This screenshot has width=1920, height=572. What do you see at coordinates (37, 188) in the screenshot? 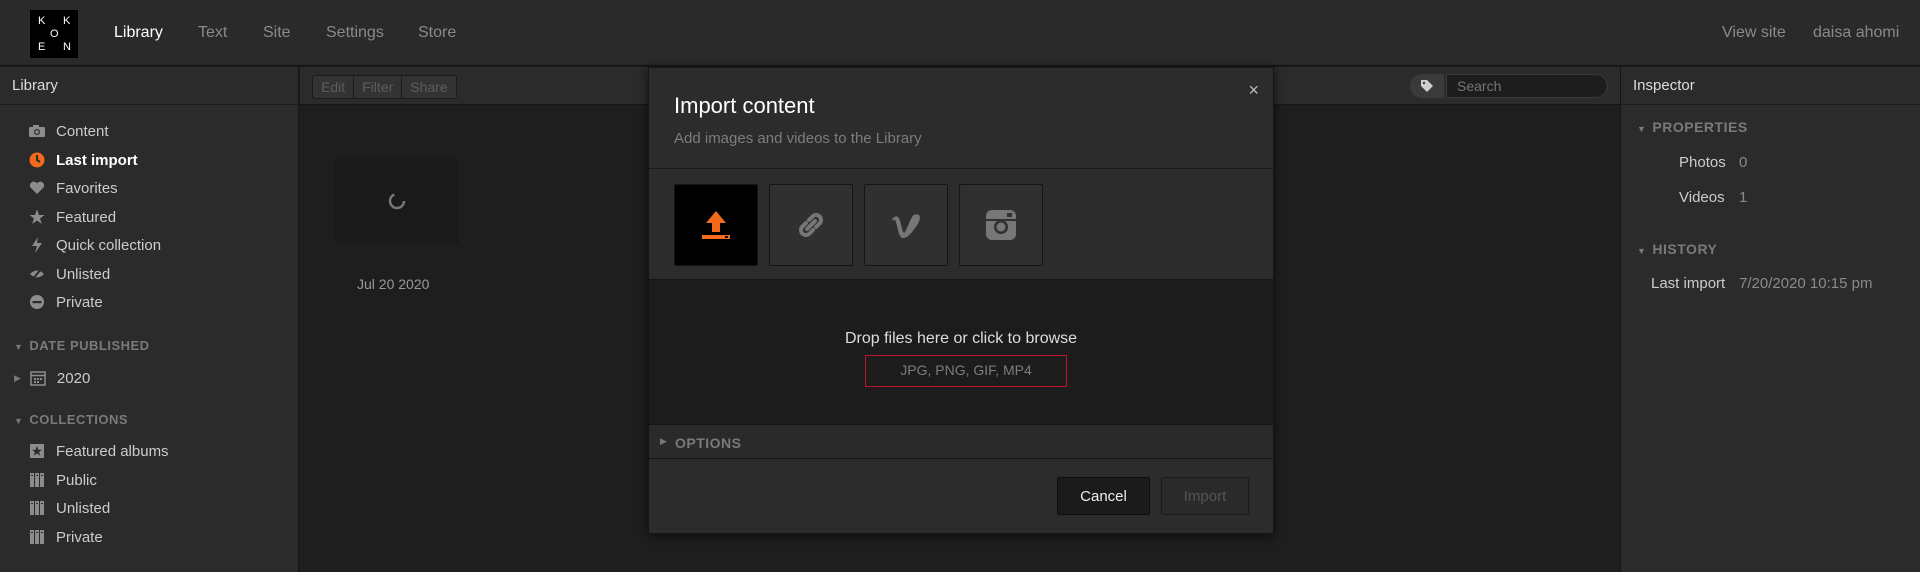
I see `heart-icon` at bounding box center [37, 188].